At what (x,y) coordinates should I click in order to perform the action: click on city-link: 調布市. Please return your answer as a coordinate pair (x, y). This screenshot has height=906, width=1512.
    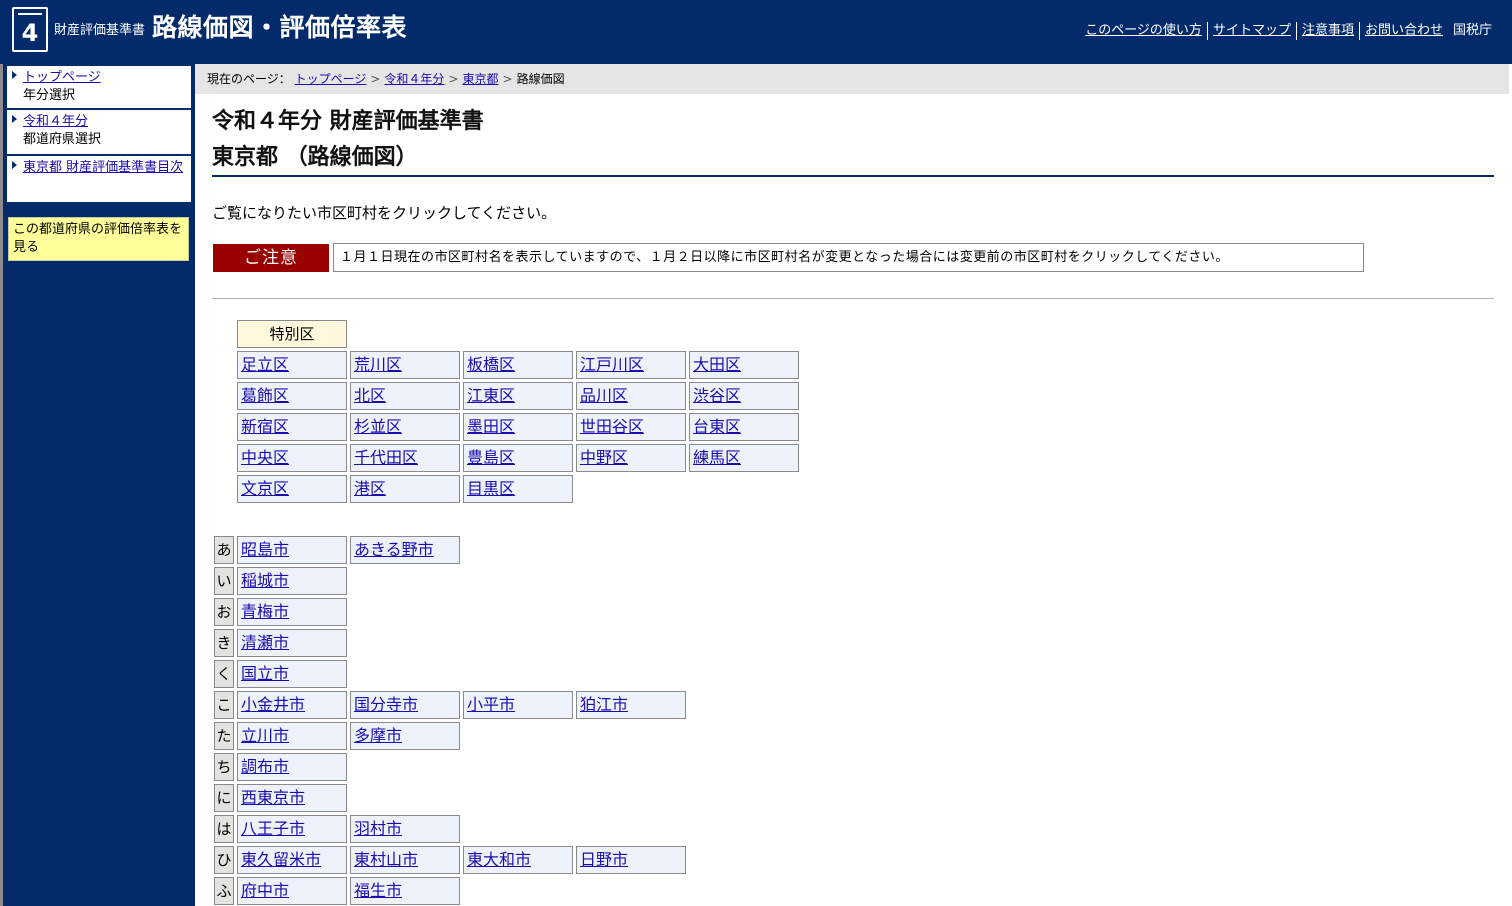
    Looking at the image, I should click on (265, 766).